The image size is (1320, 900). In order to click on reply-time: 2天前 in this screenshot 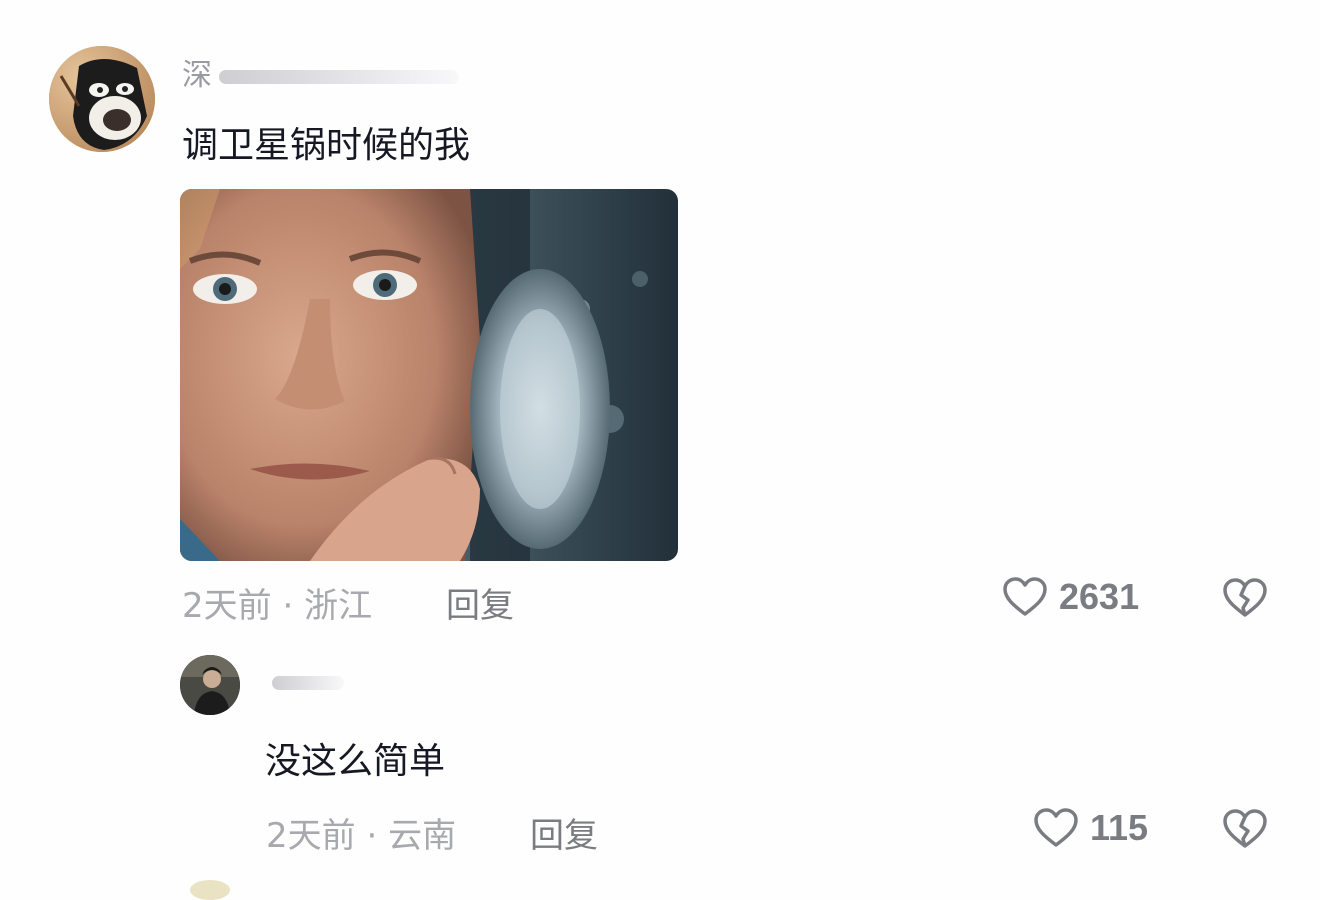, I will do `click(311, 836)`.